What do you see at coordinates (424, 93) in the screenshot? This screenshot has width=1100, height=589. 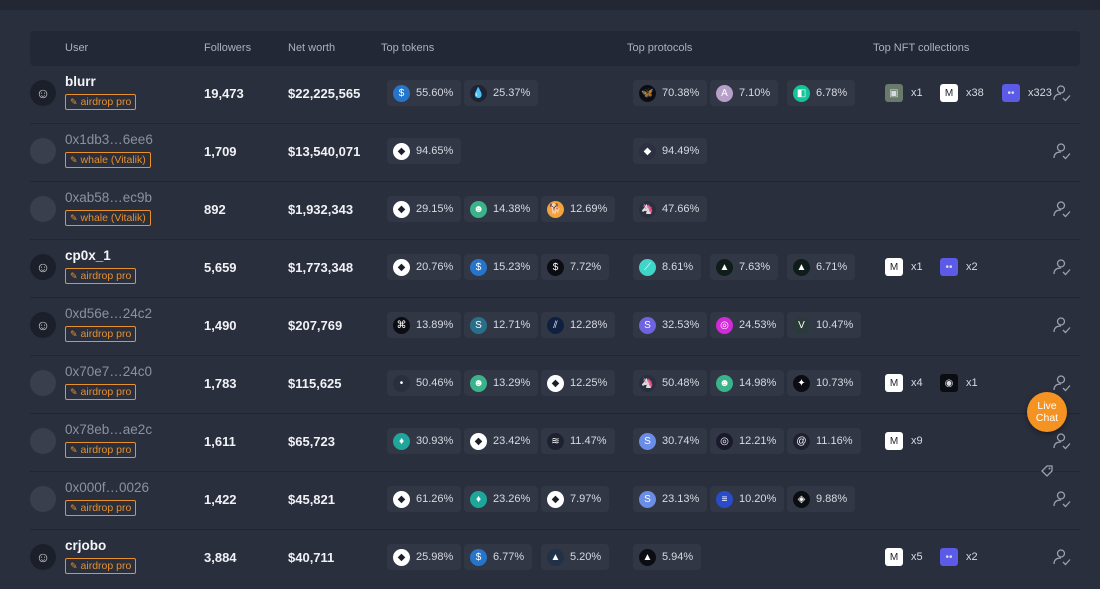 I see `token-chip: $55.60%` at bounding box center [424, 93].